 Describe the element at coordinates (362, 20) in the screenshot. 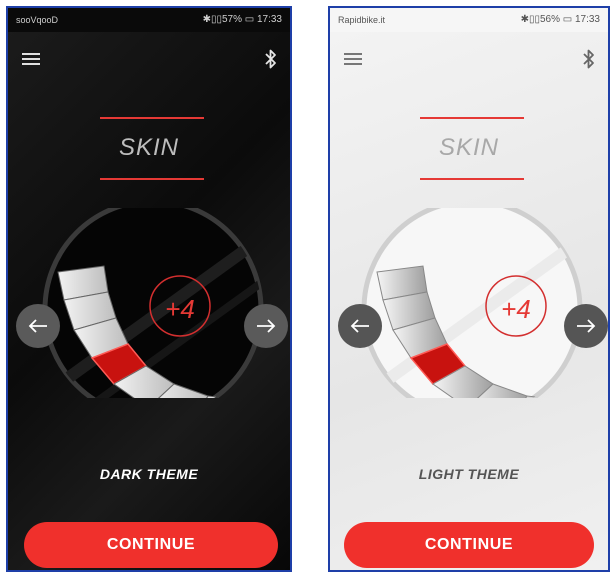

I see `carrier-label: Rapidbike.it` at that location.